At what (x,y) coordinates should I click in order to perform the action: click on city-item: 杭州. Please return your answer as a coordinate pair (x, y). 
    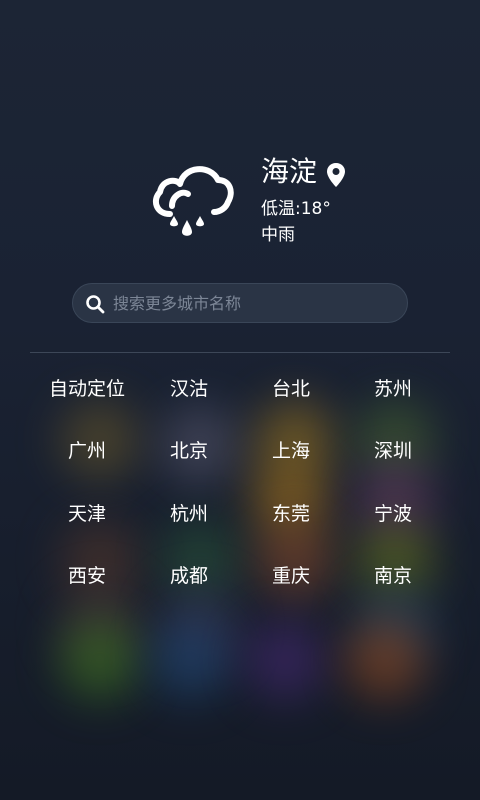
    Looking at the image, I should click on (189, 512).